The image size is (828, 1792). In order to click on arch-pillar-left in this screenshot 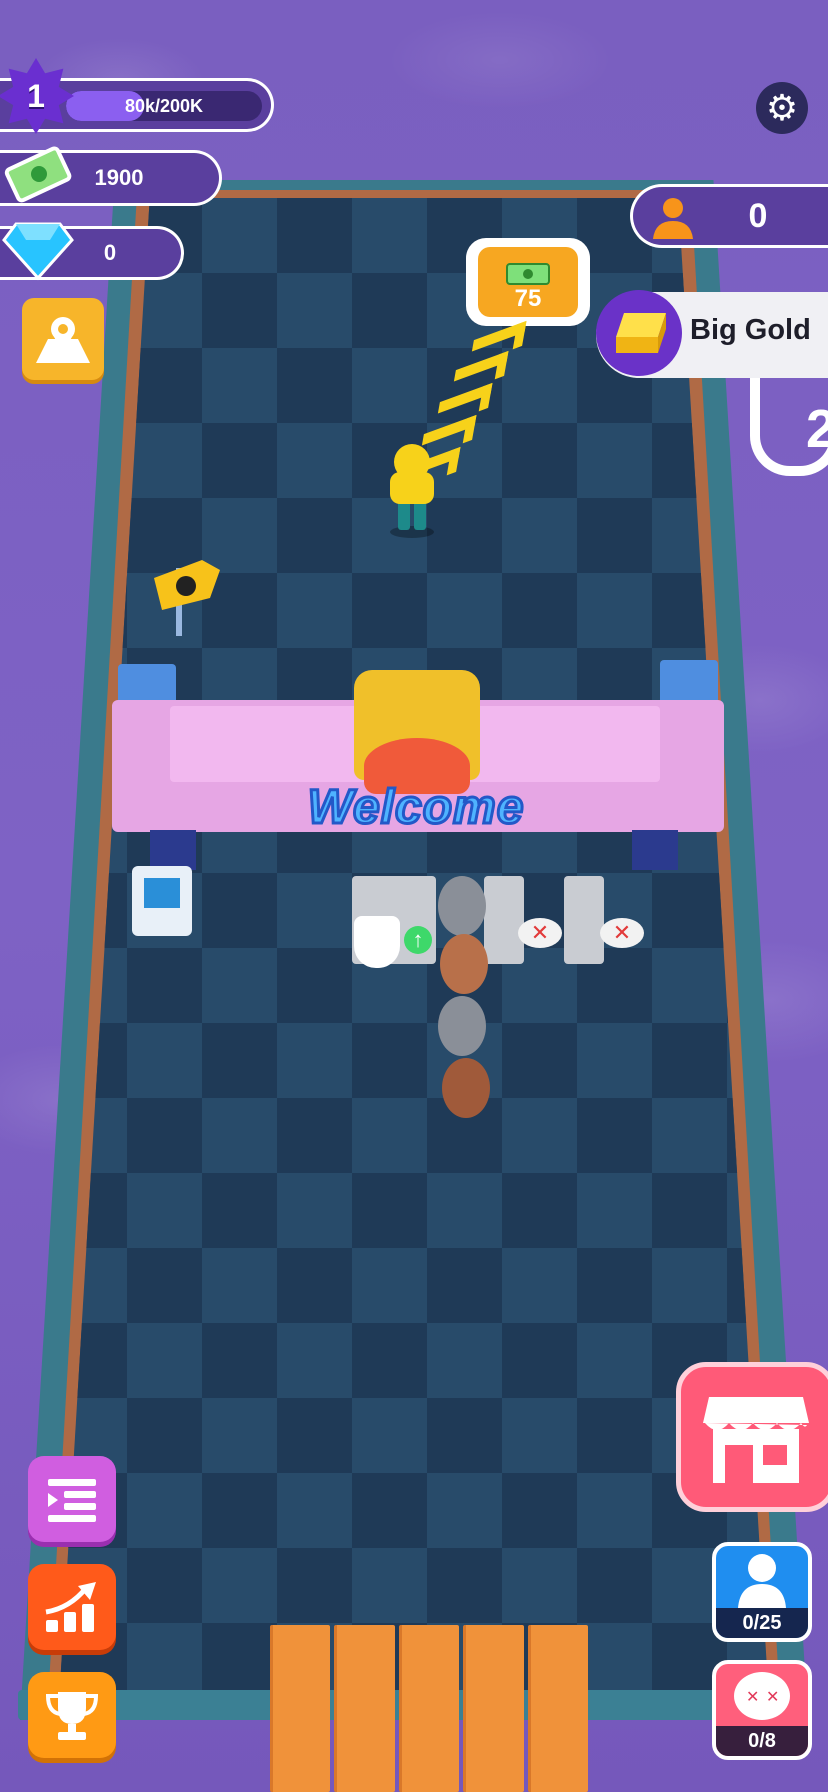, I will do `click(173, 850)`.